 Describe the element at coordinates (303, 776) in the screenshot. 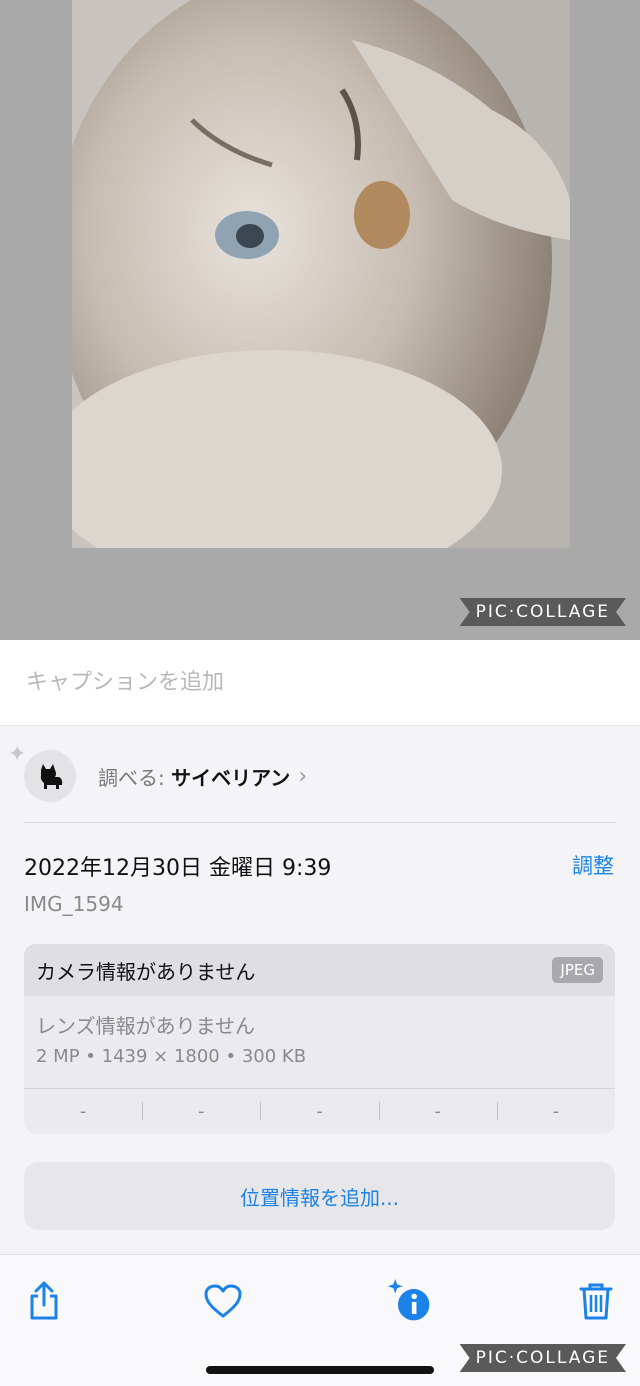

I see `chevron-right-icon: ›` at that location.